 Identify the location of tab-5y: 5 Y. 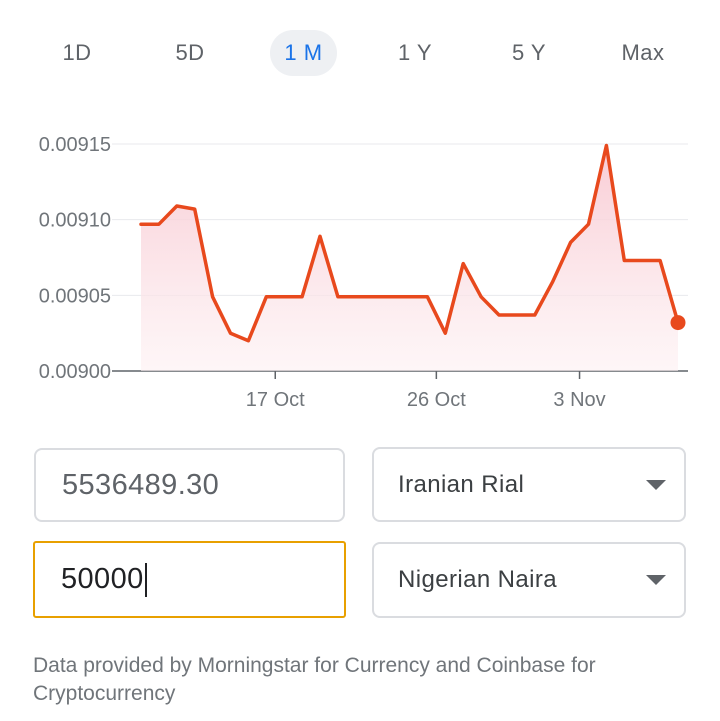
(529, 53).